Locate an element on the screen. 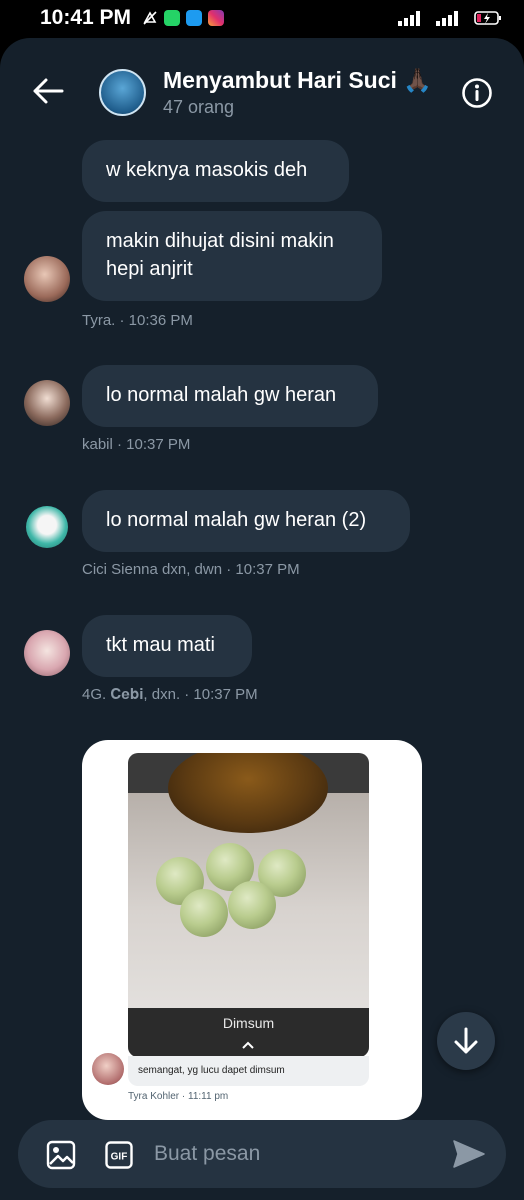  message-bubble: lo normal malah gw heran is located at coordinates (230, 396).